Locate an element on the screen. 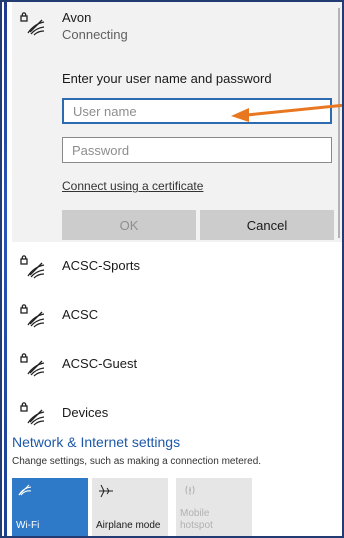 The width and height of the screenshot is (344, 538). password-input is located at coordinates (197, 150).